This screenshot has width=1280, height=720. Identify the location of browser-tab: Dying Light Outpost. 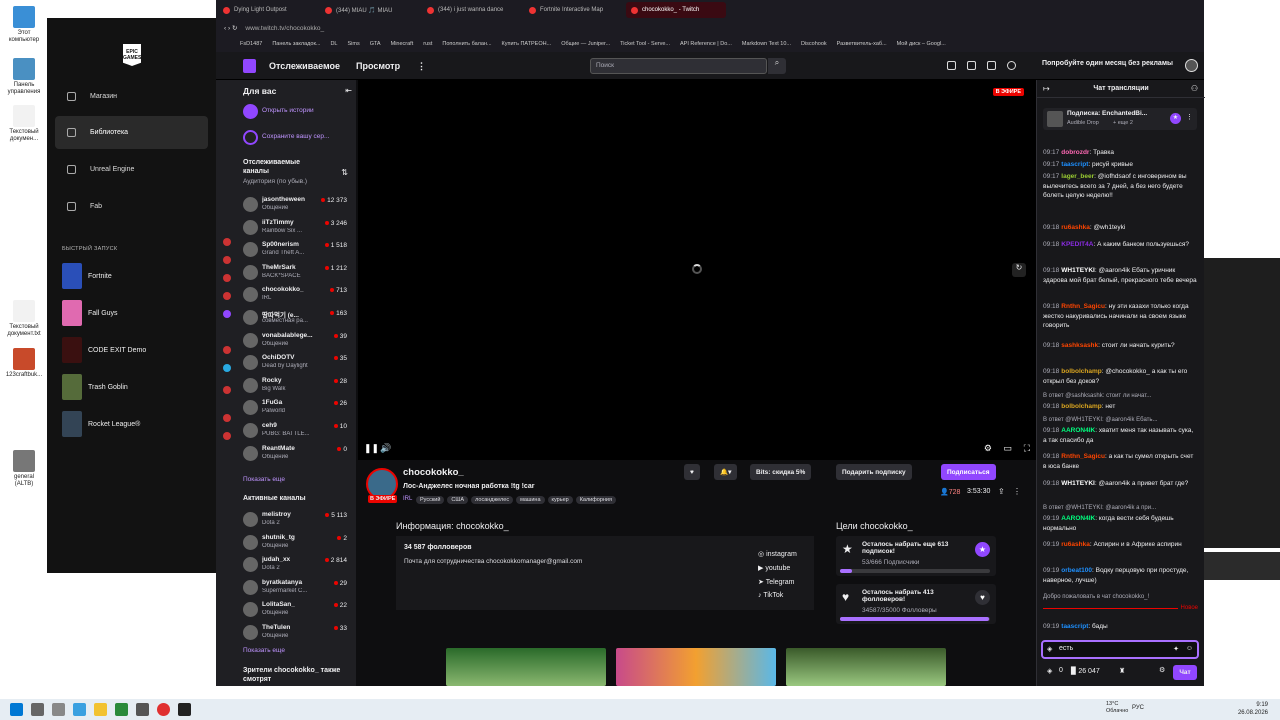
(268, 10).